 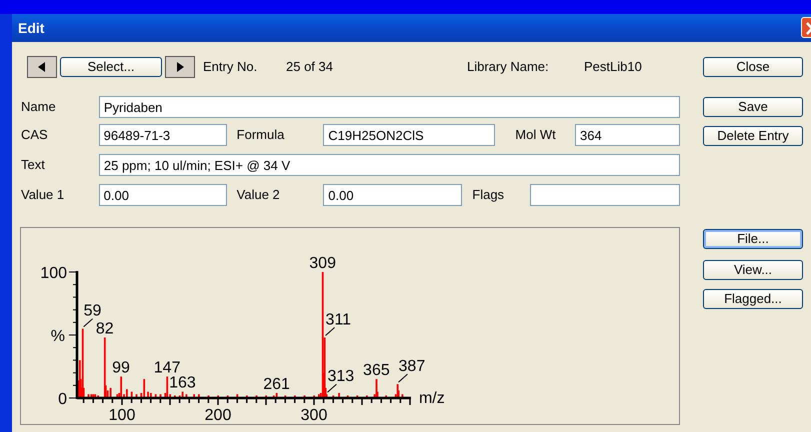 What do you see at coordinates (376, 371) in the screenshot?
I see `peak-label: 365` at bounding box center [376, 371].